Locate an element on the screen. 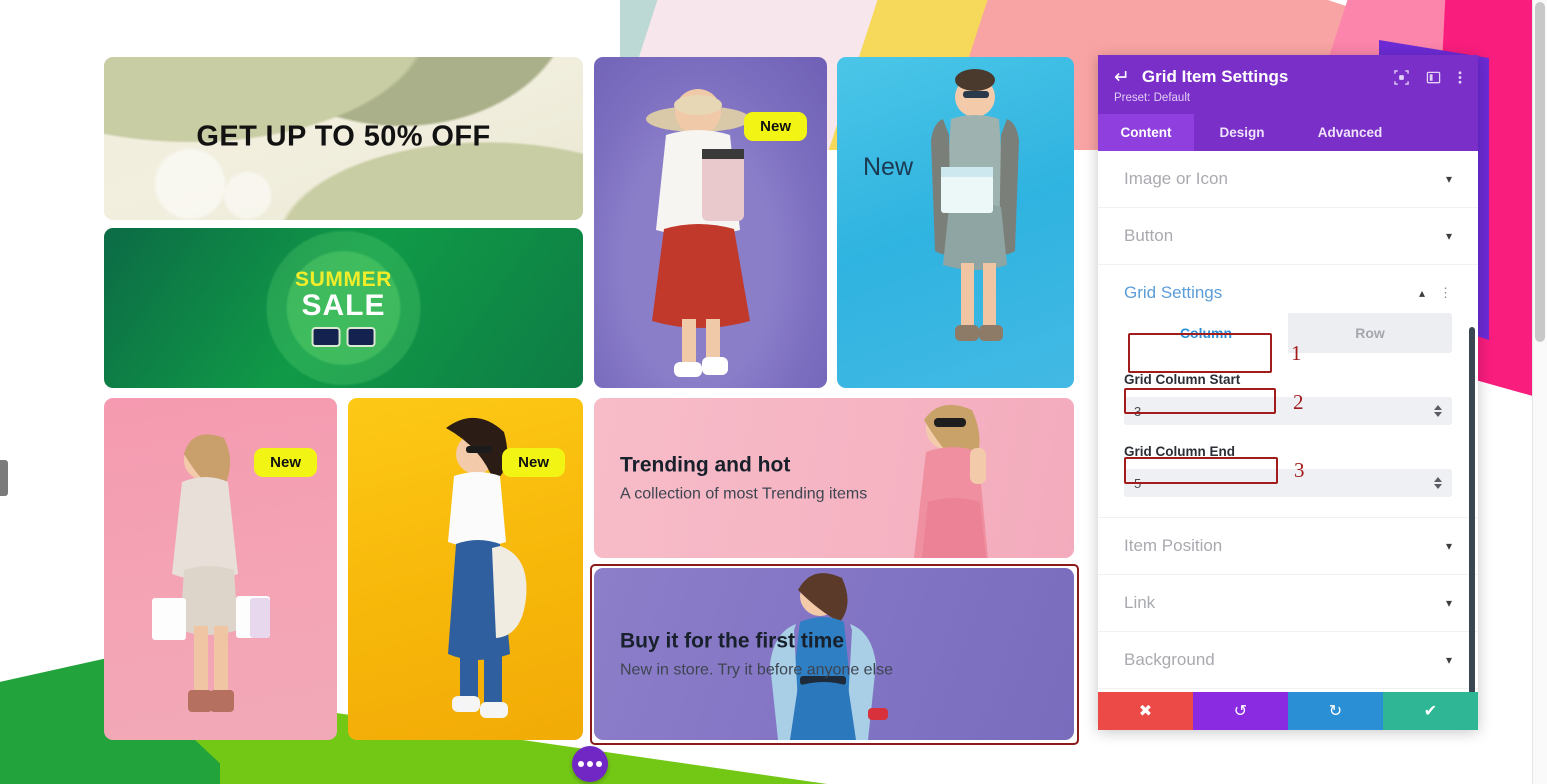 Image resolution: width=1547 pixels, height=784 pixels. section-label: Button is located at coordinates (1149, 235).